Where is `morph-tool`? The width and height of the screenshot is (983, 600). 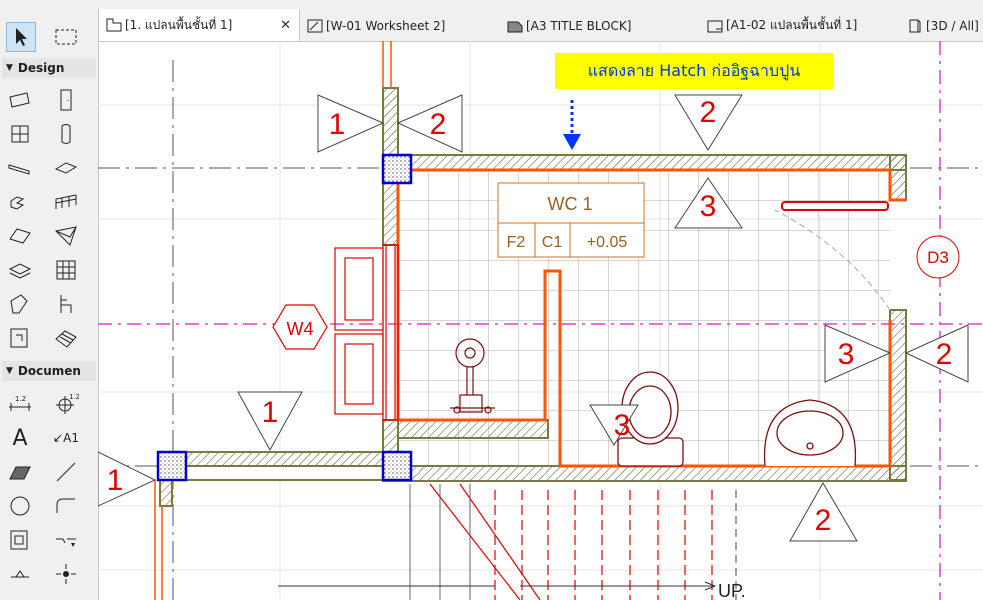
morph-tool is located at coordinates (20, 304).